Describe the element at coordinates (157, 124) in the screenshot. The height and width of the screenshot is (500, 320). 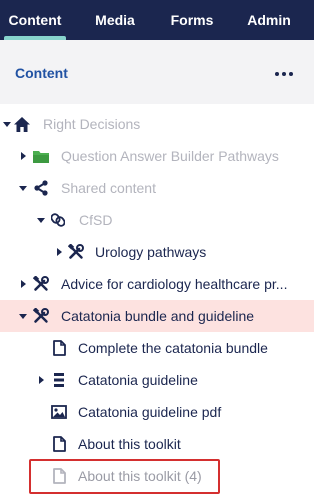
I see `tree-item-right-decisions: Right Decisions` at that location.